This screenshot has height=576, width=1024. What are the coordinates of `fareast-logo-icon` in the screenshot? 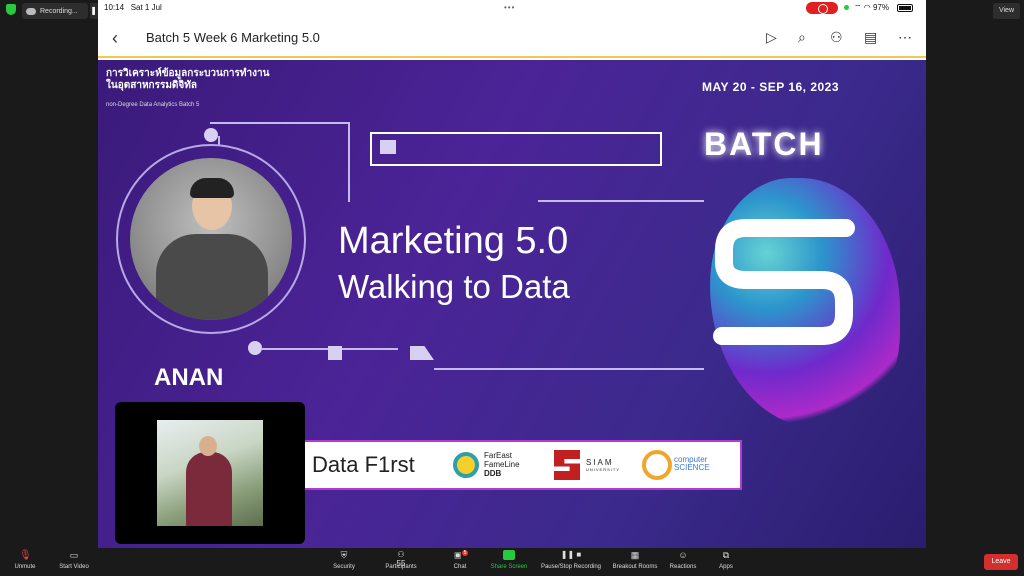 It's located at (466, 465).